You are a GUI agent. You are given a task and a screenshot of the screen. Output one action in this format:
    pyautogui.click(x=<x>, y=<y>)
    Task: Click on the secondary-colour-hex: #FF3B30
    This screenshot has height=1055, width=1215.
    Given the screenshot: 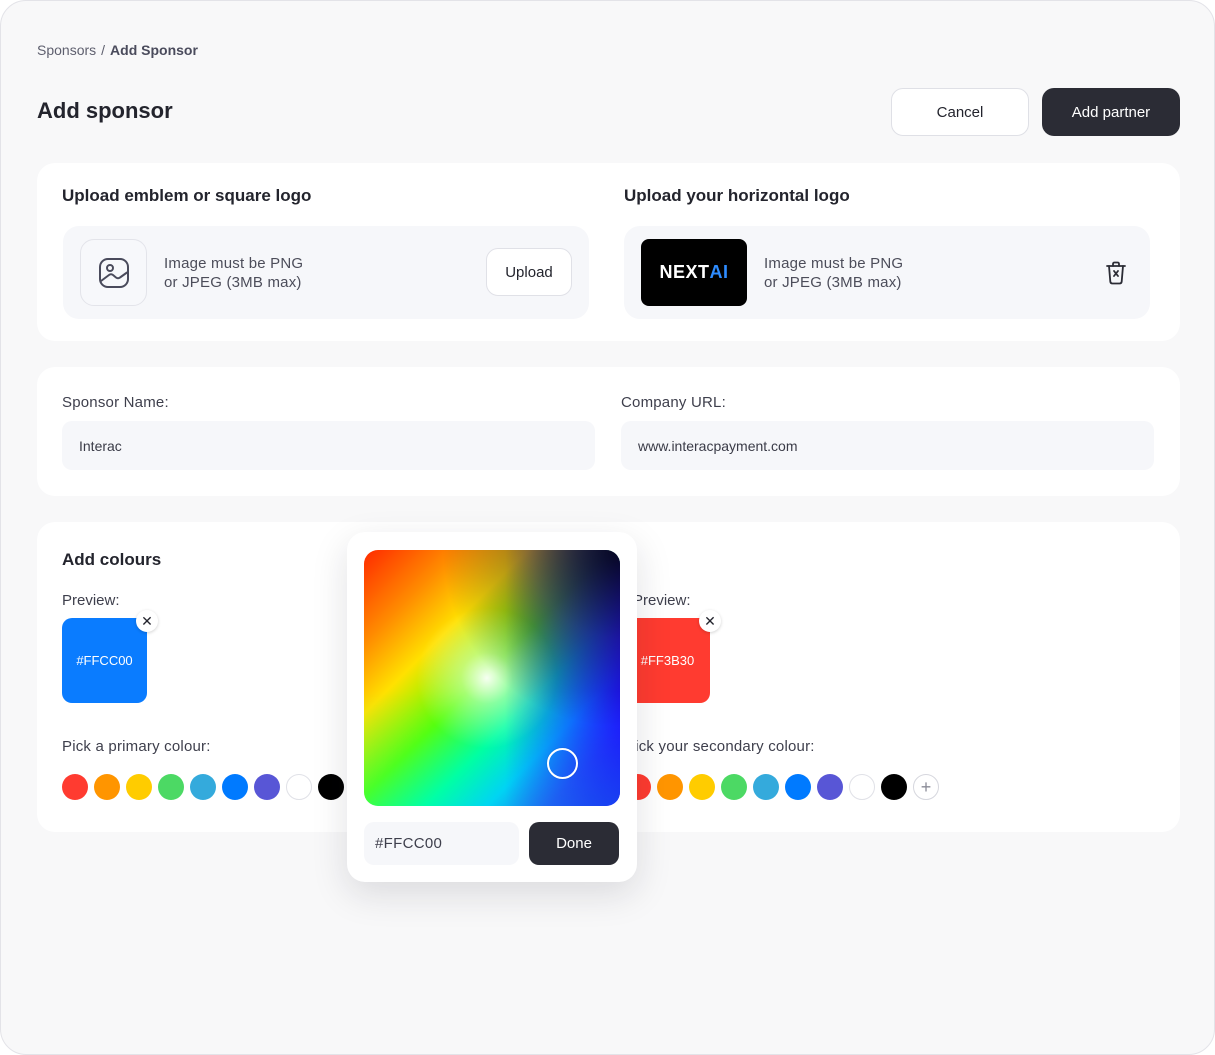 What is the action you would take?
    pyautogui.click(x=667, y=660)
    